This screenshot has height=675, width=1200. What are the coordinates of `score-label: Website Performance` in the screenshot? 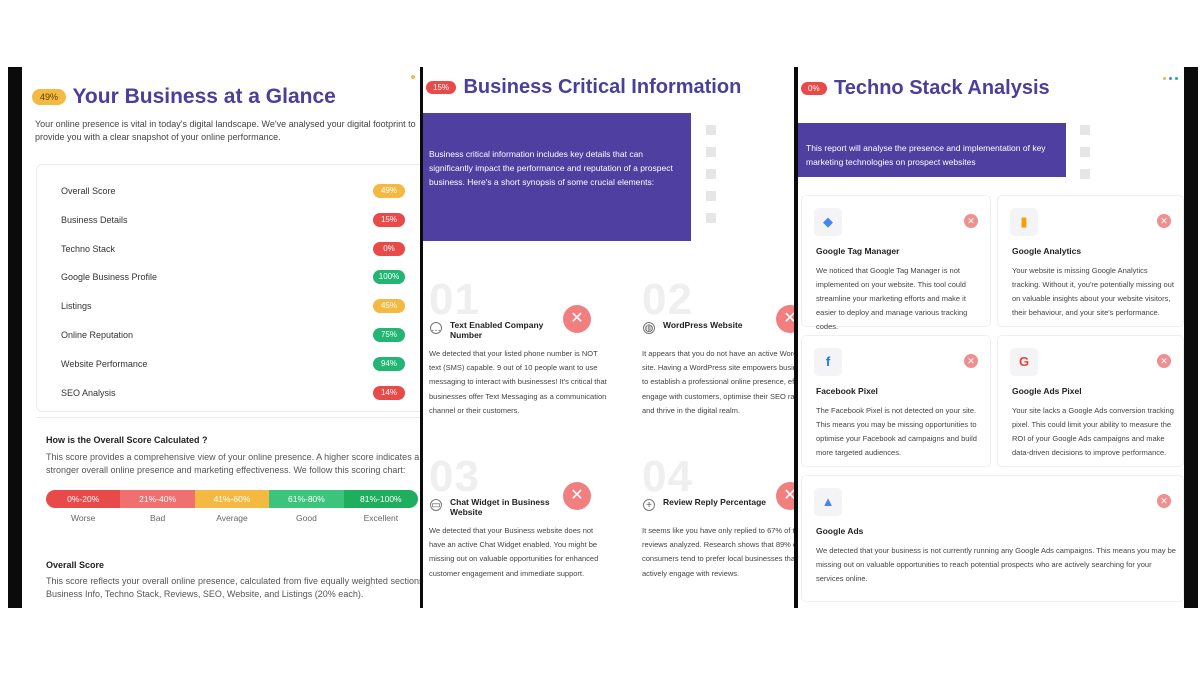 It's located at (104, 363).